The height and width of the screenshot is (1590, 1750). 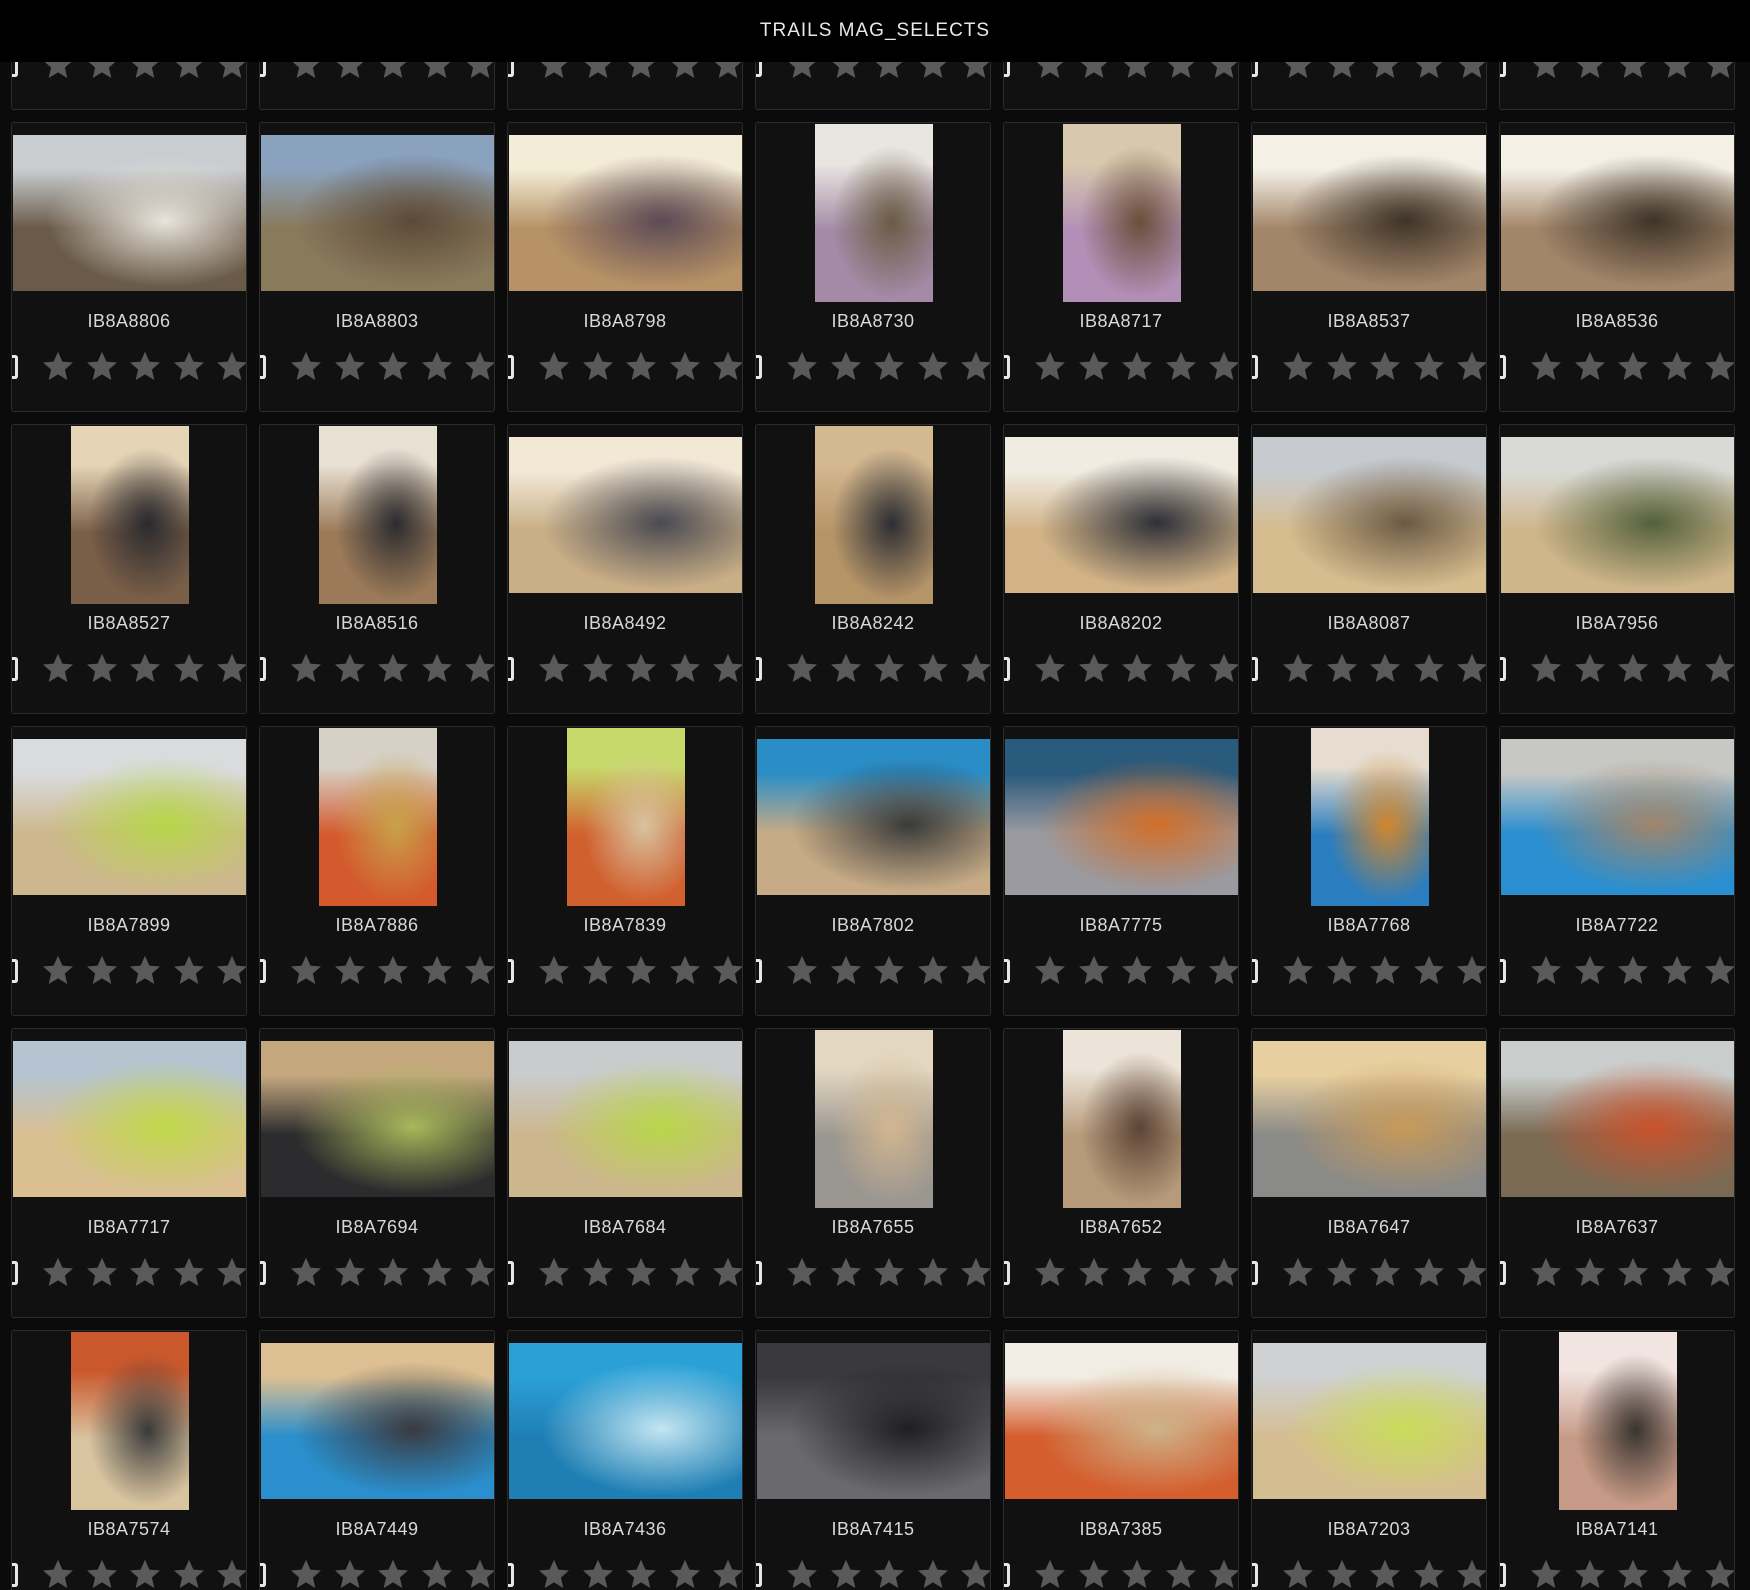 What do you see at coordinates (129, 267) in the screenshot?
I see `photo-card: IB8A8806` at bounding box center [129, 267].